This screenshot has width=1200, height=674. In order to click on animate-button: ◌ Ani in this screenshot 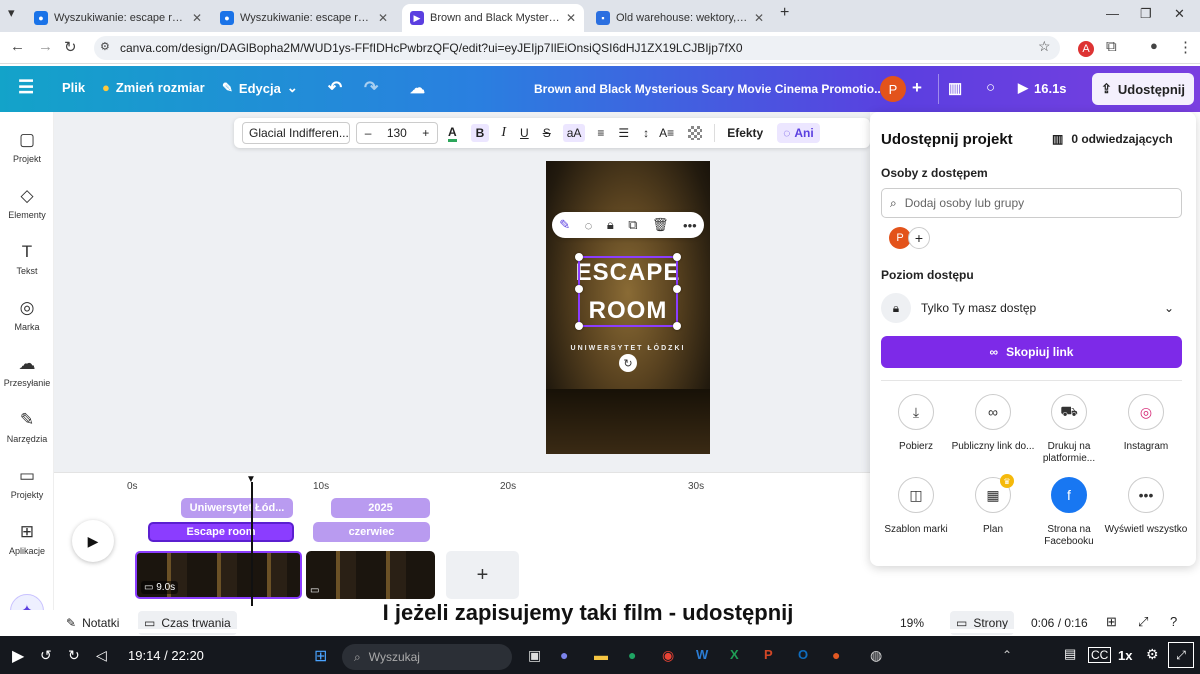, I will do `click(798, 133)`.